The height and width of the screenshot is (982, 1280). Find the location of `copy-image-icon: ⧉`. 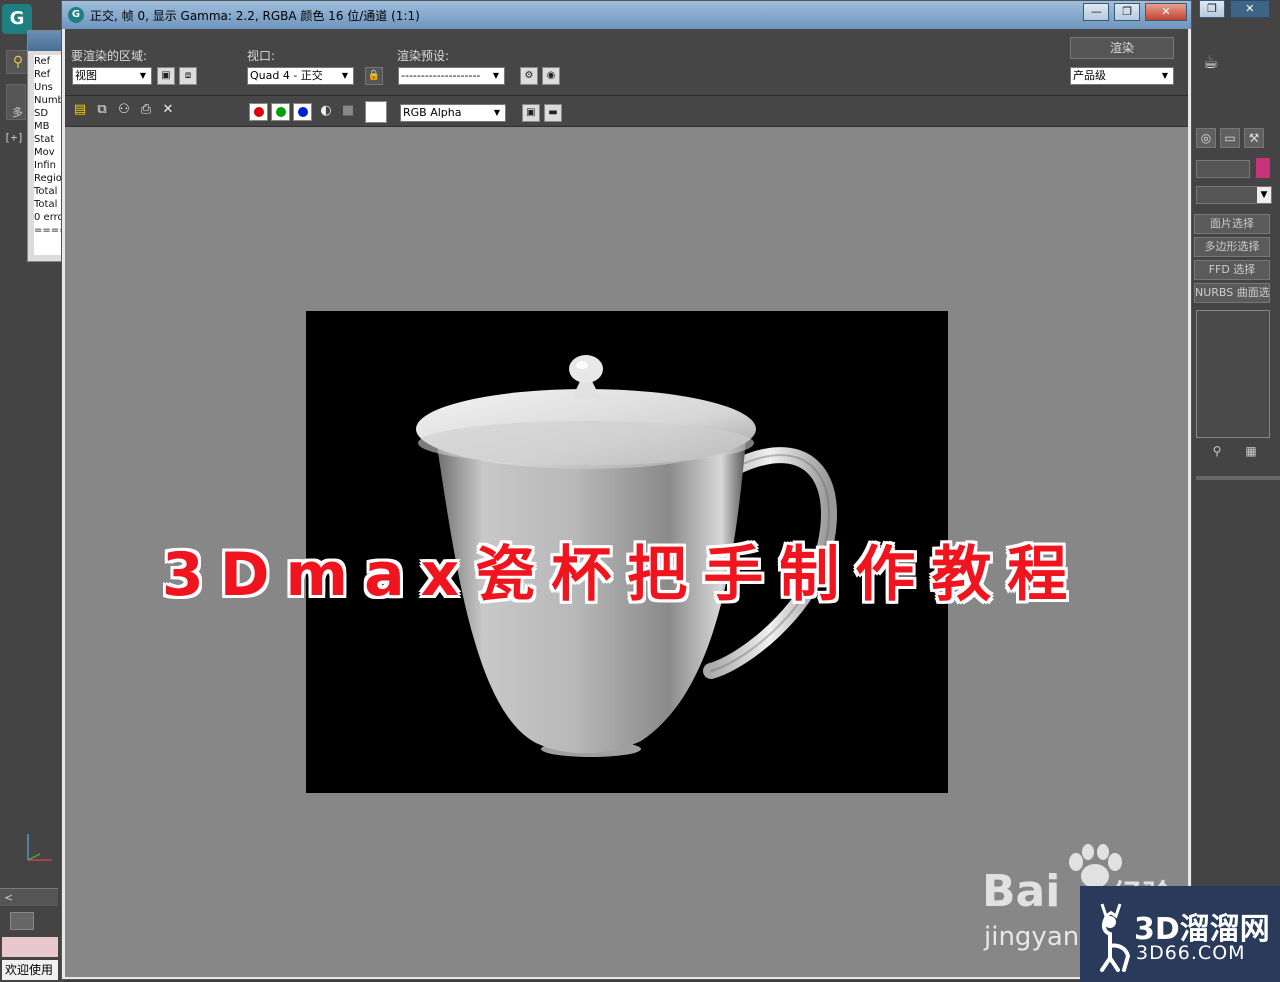

copy-image-icon: ⧉ is located at coordinates (102, 111).